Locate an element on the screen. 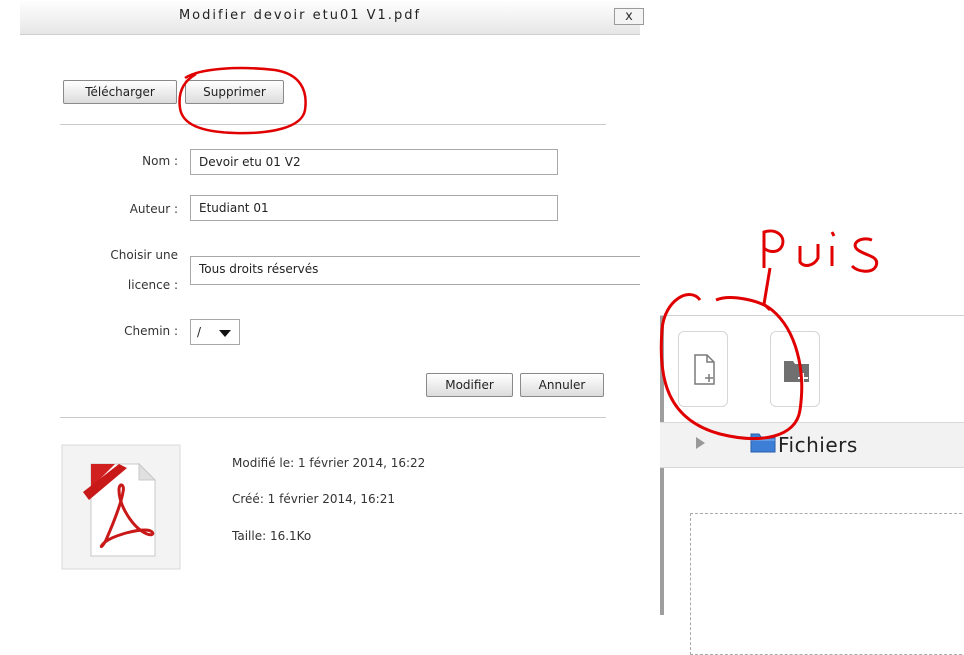 This screenshot has height=655, width=964. annotation-puis is located at coordinates (820, 251).